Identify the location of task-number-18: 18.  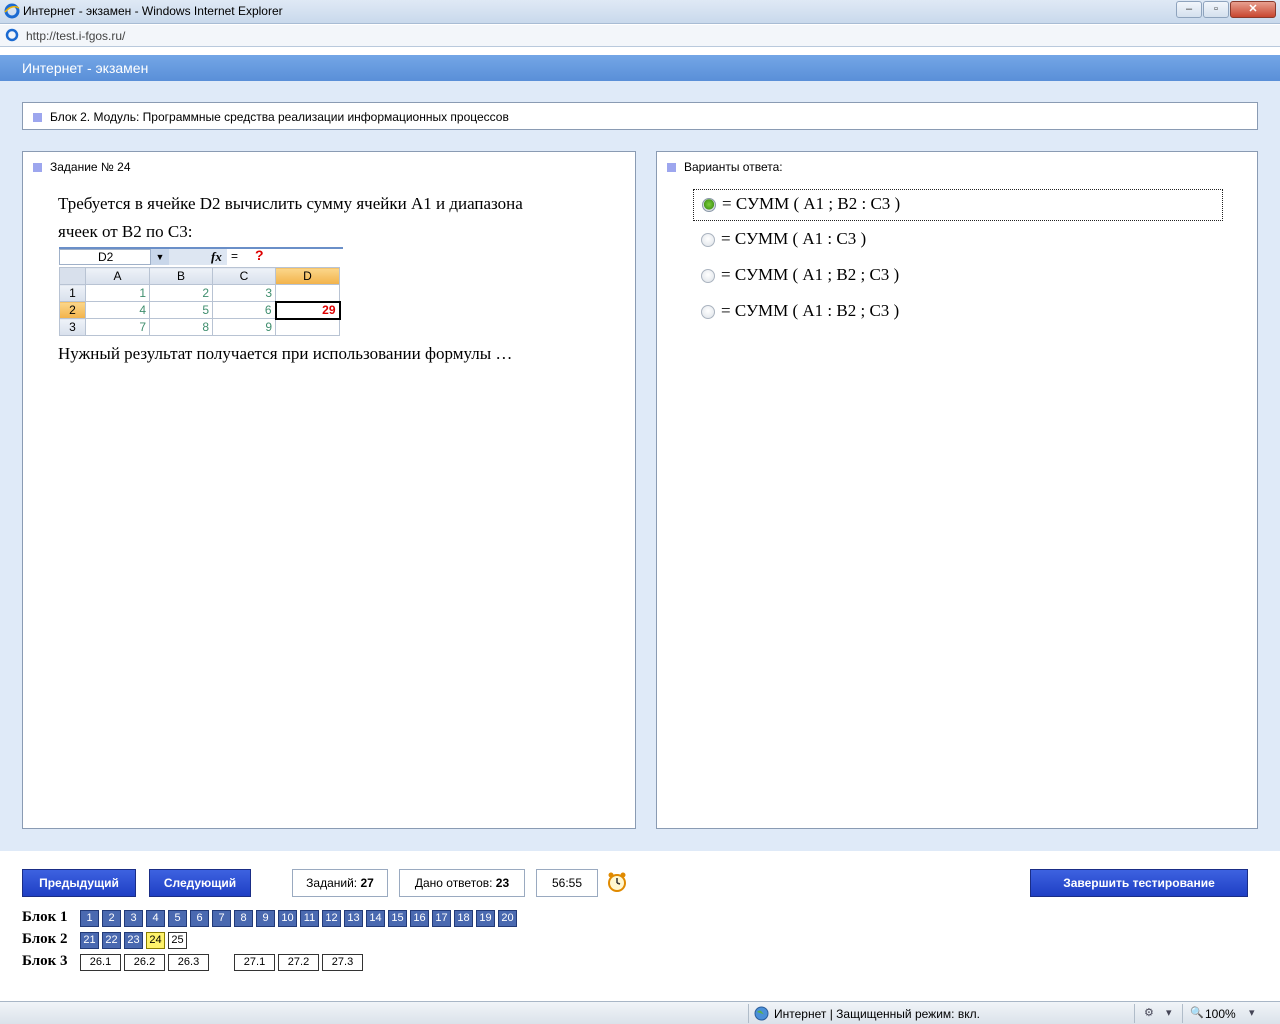
(463, 918).